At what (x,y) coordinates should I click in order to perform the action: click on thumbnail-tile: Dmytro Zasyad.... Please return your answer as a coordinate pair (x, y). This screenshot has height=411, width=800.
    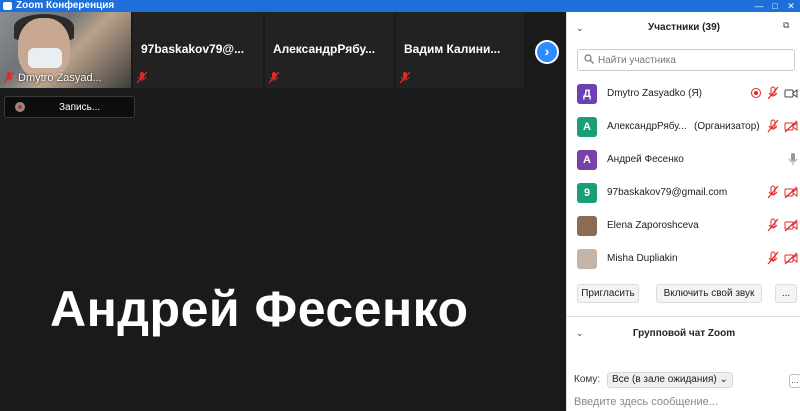
    Looking at the image, I should click on (65, 50).